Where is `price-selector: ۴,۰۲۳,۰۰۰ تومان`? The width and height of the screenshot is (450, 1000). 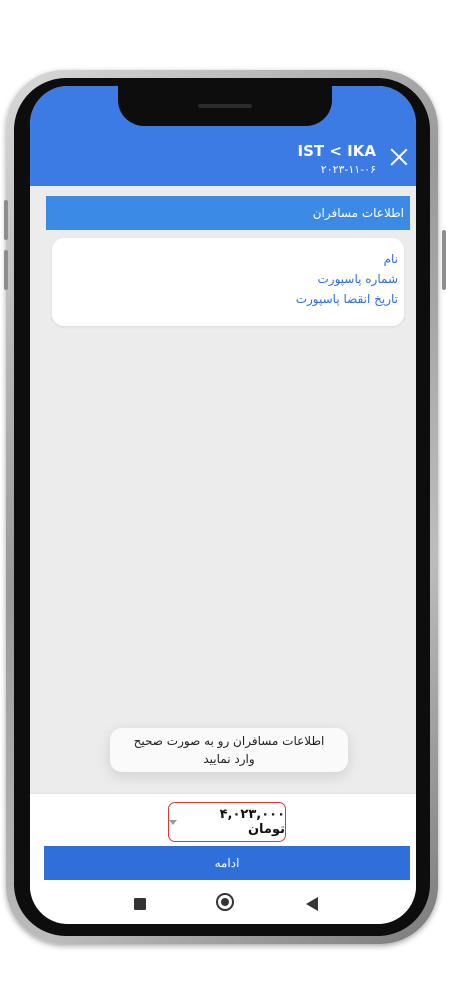
price-selector: ۴,۰۲۳,۰۰۰ تومان is located at coordinates (227, 822).